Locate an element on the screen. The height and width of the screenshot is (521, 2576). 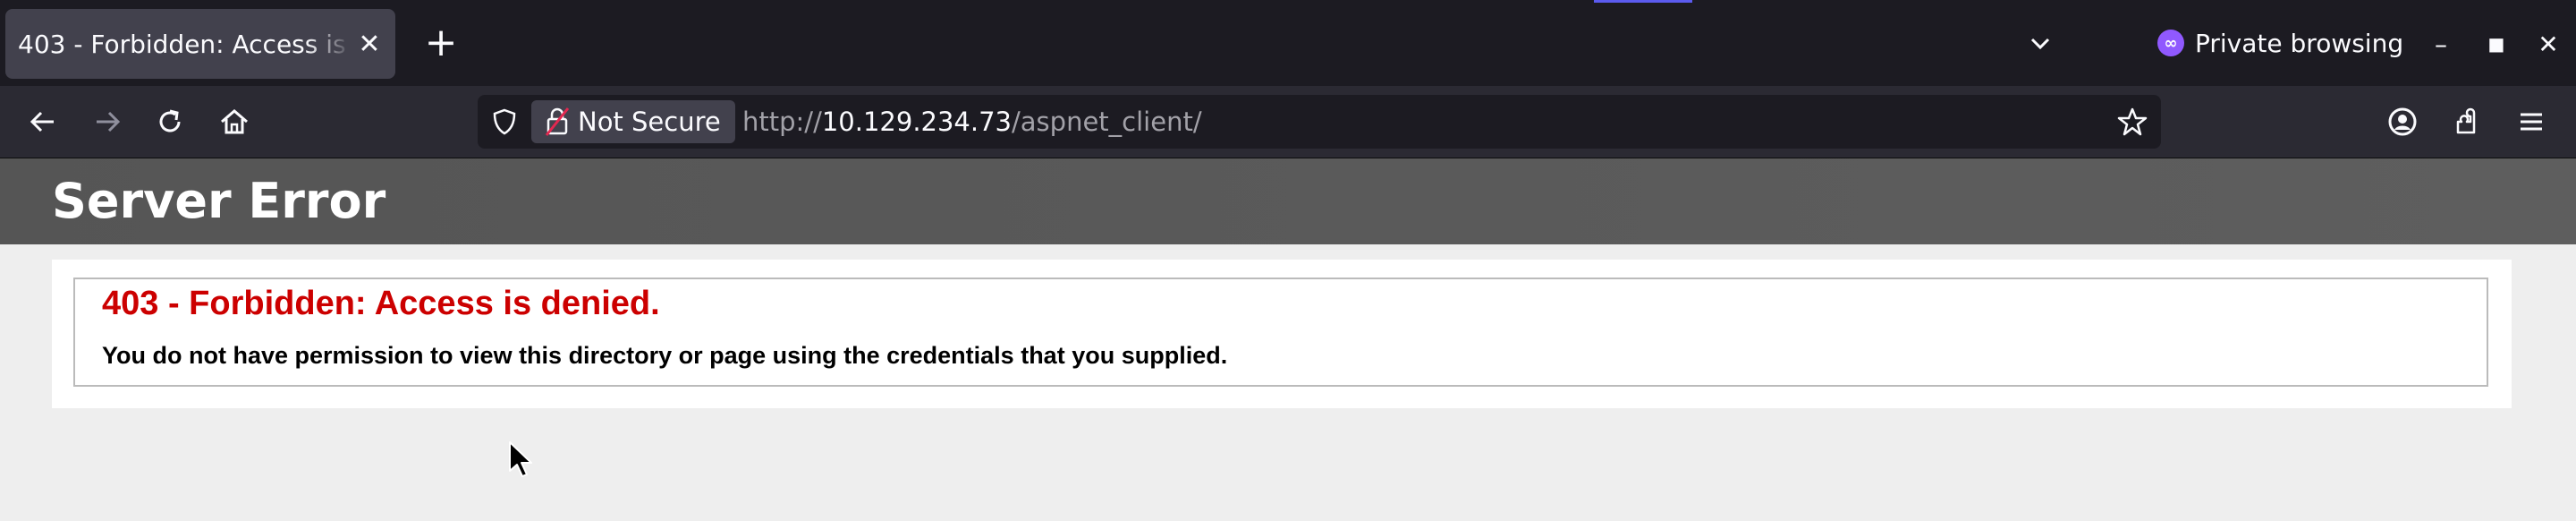
url-scheme: http:// is located at coordinates (782, 122).